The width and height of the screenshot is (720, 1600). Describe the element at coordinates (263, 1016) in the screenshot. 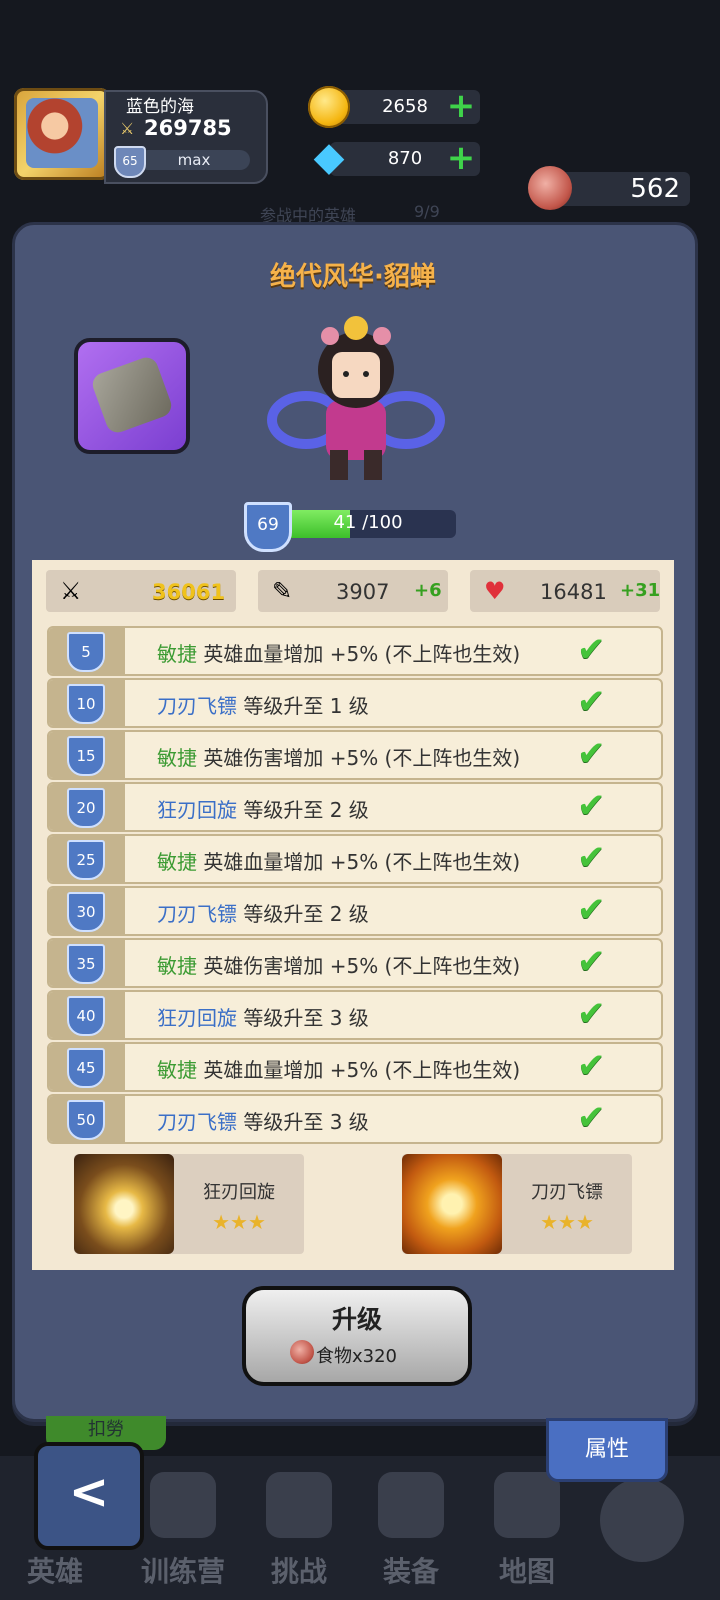

I see `milestone-text: 狂刃回旋 等级升至 3 级` at that location.